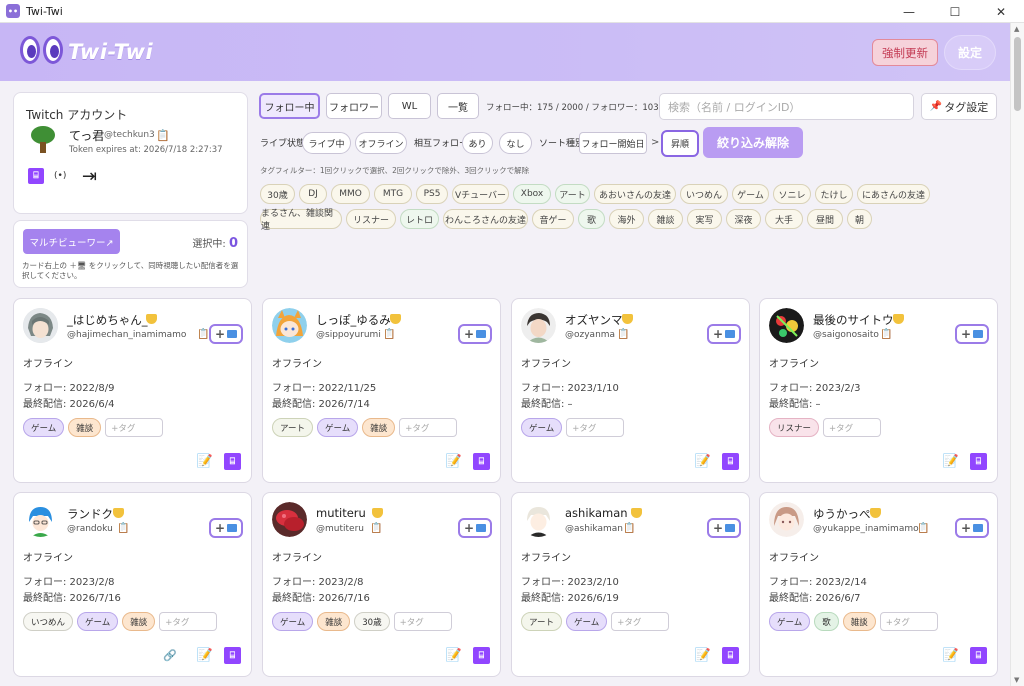  I want to click on tag-filter-item: 朝, so click(859, 219).